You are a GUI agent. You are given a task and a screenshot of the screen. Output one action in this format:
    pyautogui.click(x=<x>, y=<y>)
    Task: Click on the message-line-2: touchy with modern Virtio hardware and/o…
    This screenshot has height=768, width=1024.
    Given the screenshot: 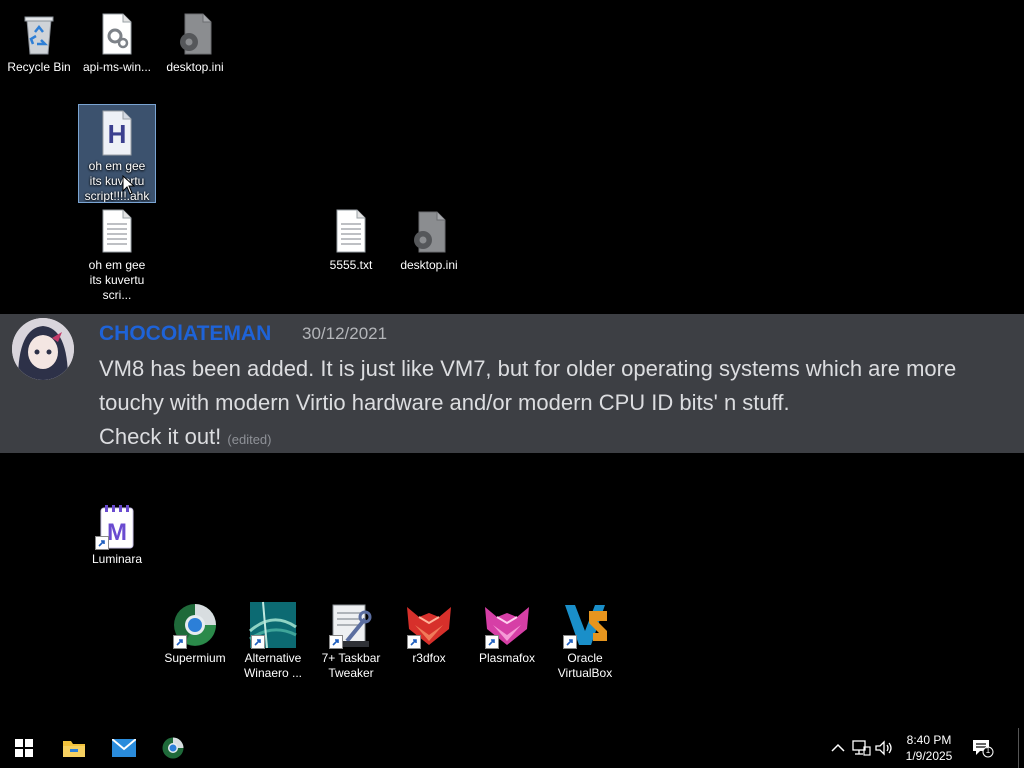 What is the action you would take?
    pyautogui.click(x=444, y=402)
    